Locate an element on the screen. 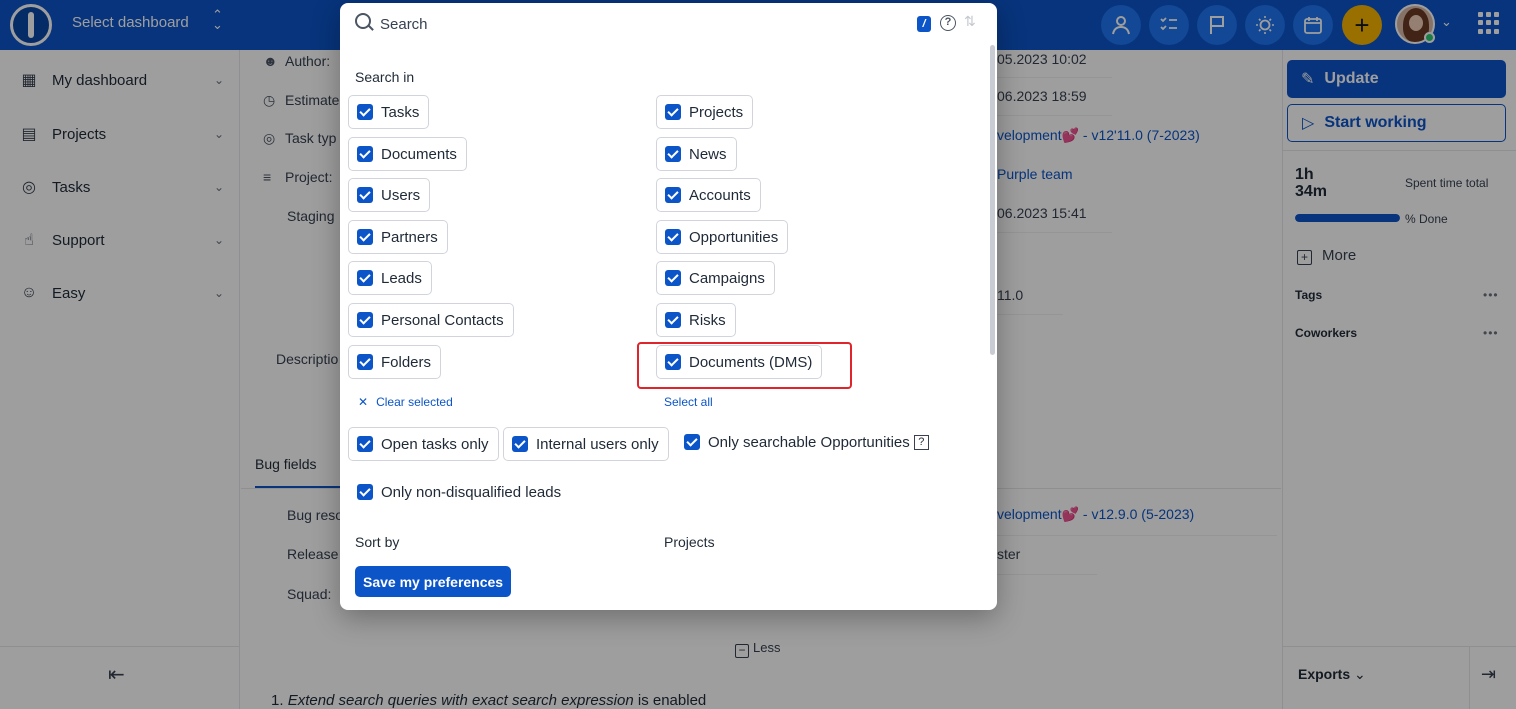 Image resolution: width=1516 pixels, height=709 pixels. checkbox-documents: Documents is located at coordinates (407, 154).